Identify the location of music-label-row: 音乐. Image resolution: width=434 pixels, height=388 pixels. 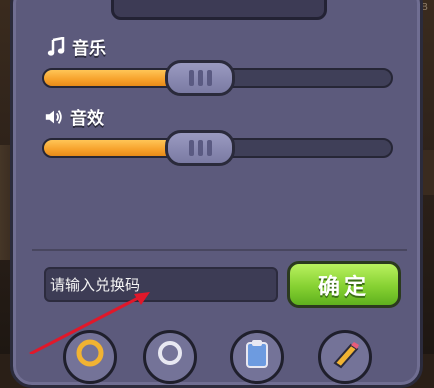
(76, 46).